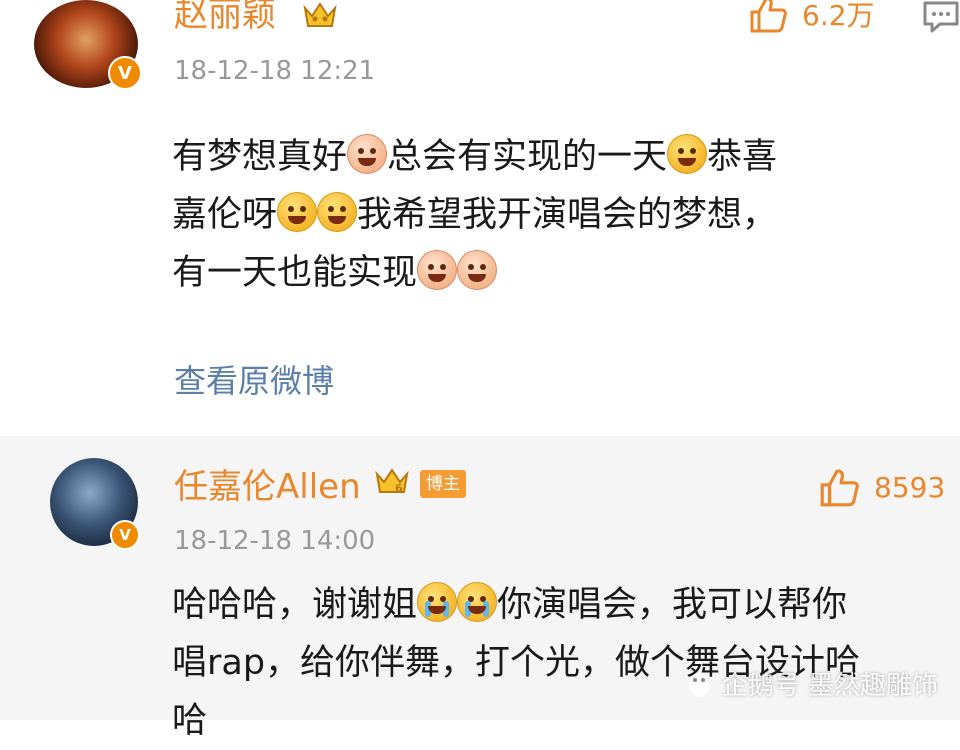 This screenshot has height=750, width=960. Describe the element at coordinates (254, 379) in the screenshot. I see `view-original-link: 查看原微博` at that location.